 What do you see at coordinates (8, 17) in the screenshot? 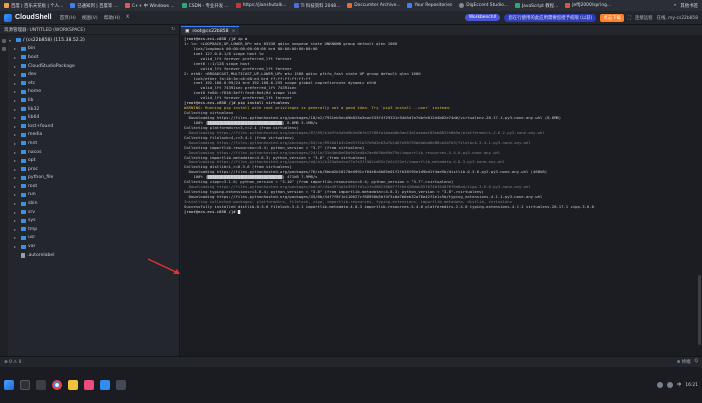
I see `cloudshell-logo-icon` at bounding box center [8, 17].